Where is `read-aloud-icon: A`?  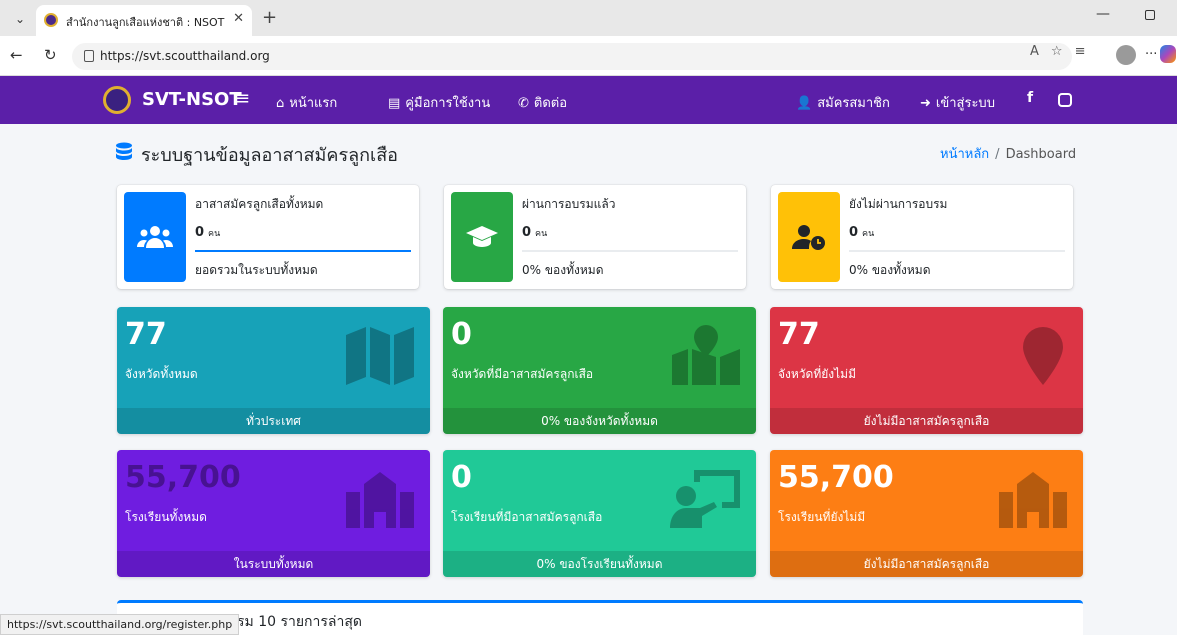
read-aloud-icon: A is located at coordinates (1034, 51).